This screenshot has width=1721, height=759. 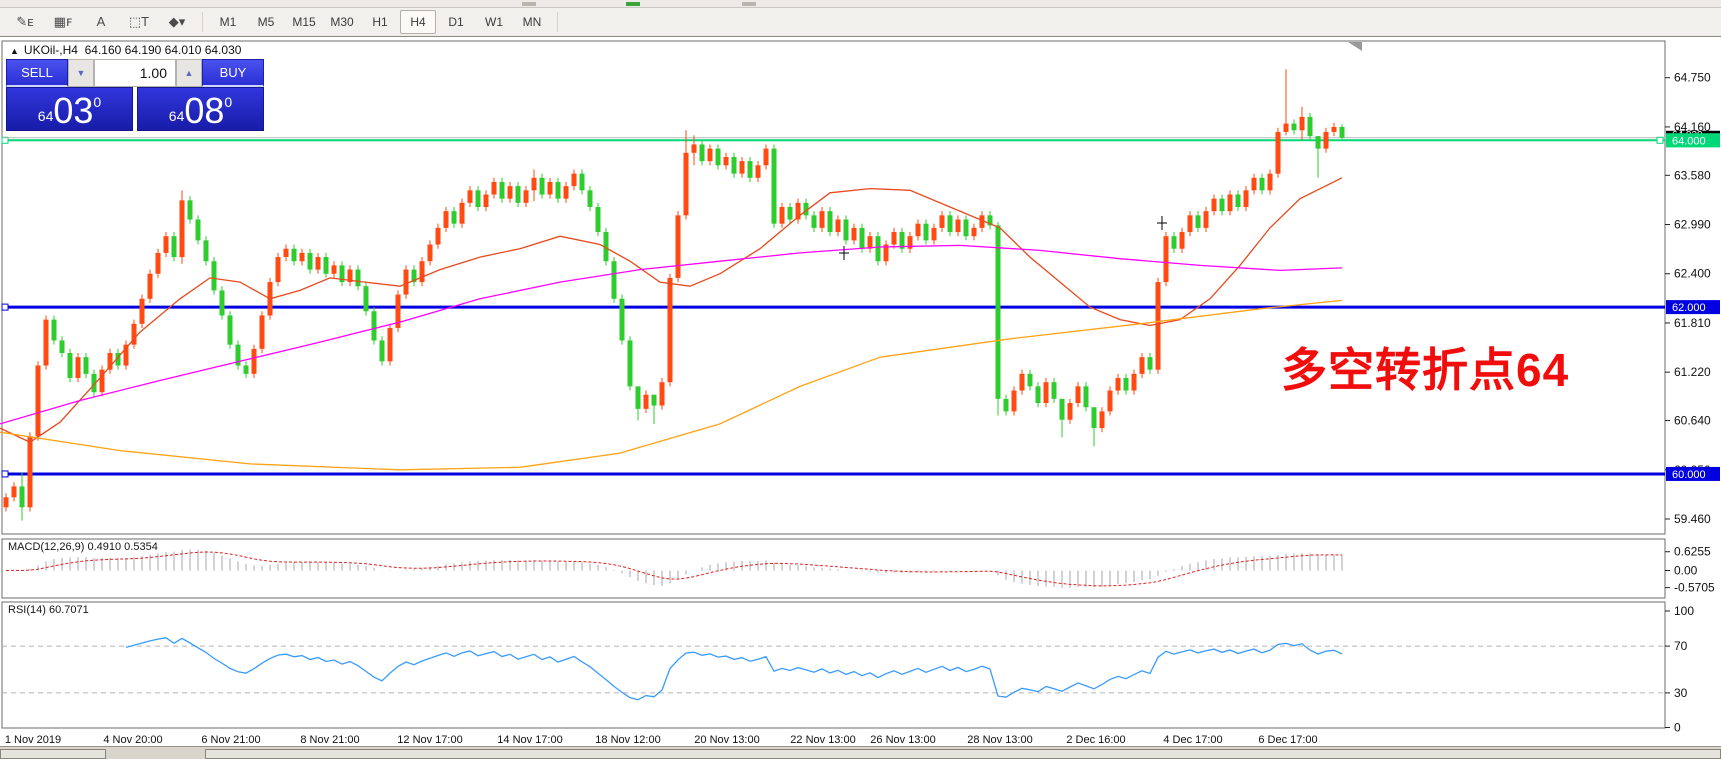 What do you see at coordinates (860, 752) in the screenshot?
I see `bottom-scroll-strip` at bounding box center [860, 752].